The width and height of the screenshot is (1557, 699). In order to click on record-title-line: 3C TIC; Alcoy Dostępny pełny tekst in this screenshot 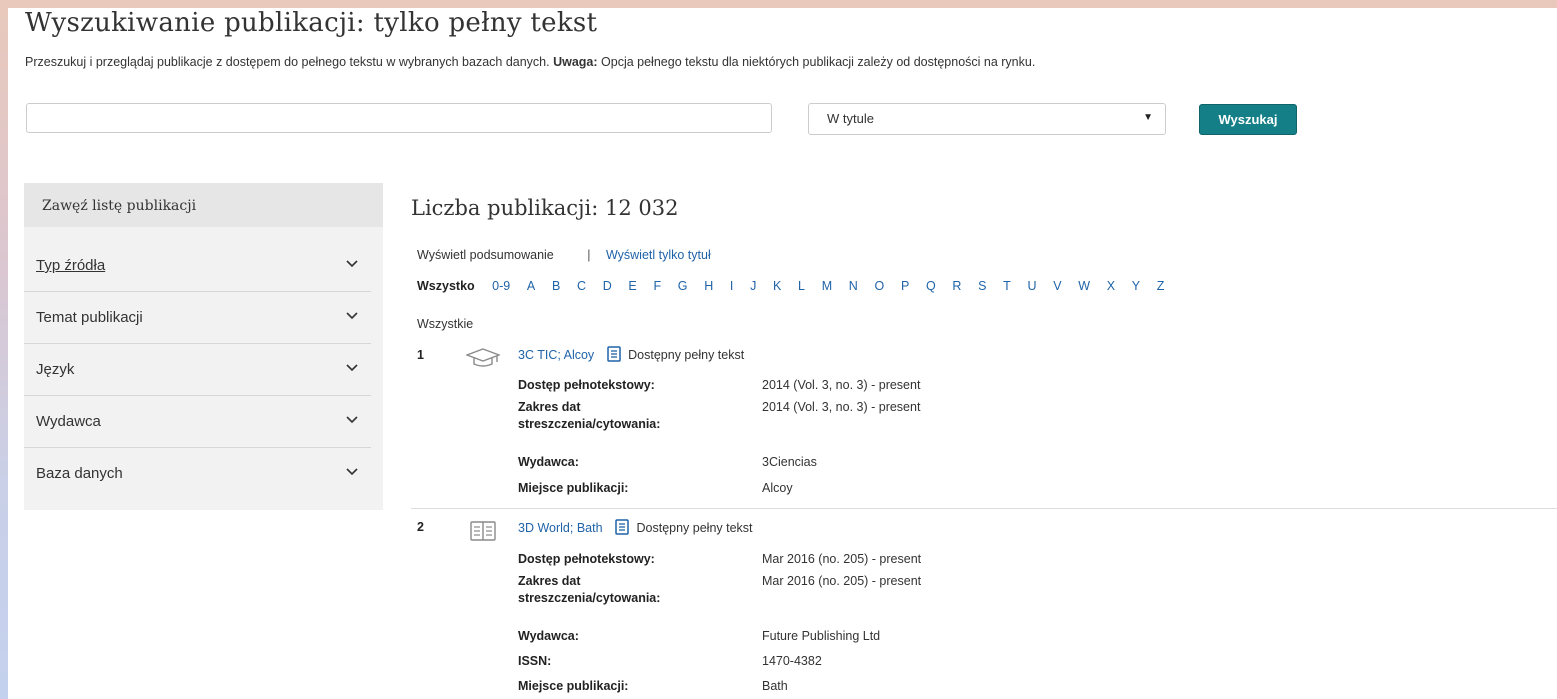, I will do `click(631, 354)`.